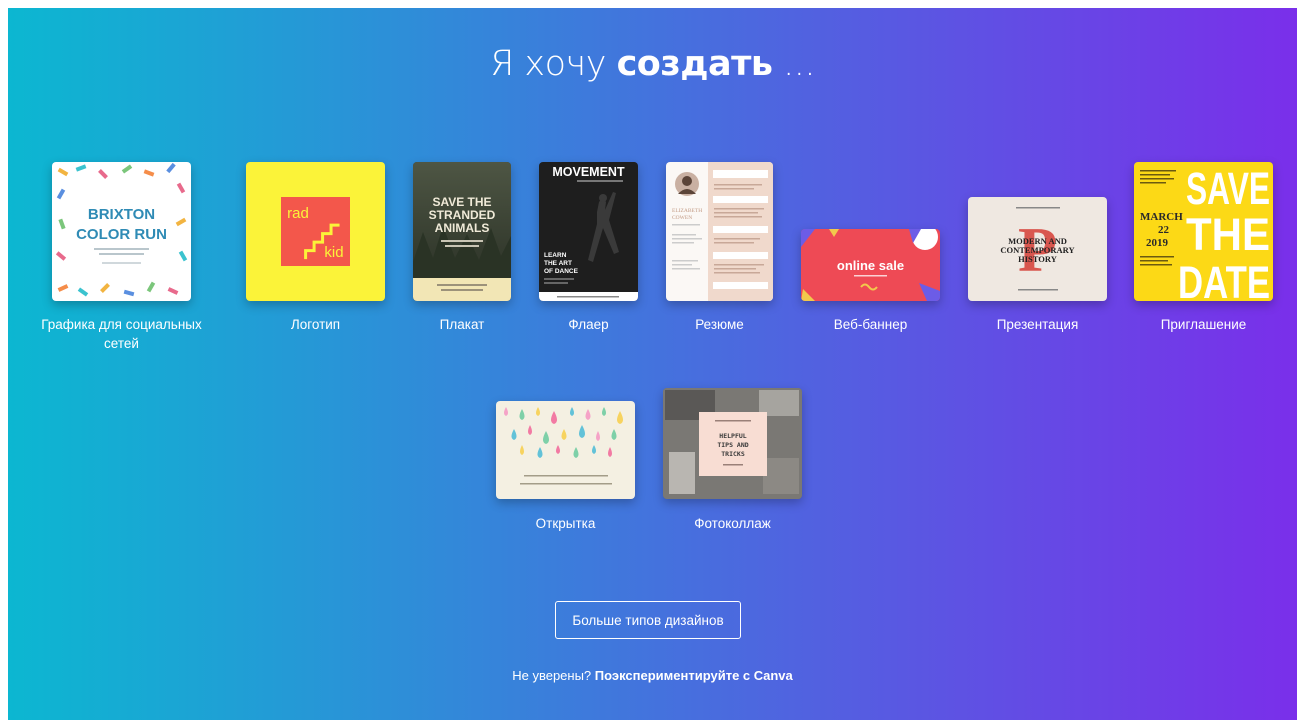 This screenshot has width=1305, height=720. Describe the element at coordinates (1228, 188) in the screenshot. I see `svg-text: SAVE` at that location.